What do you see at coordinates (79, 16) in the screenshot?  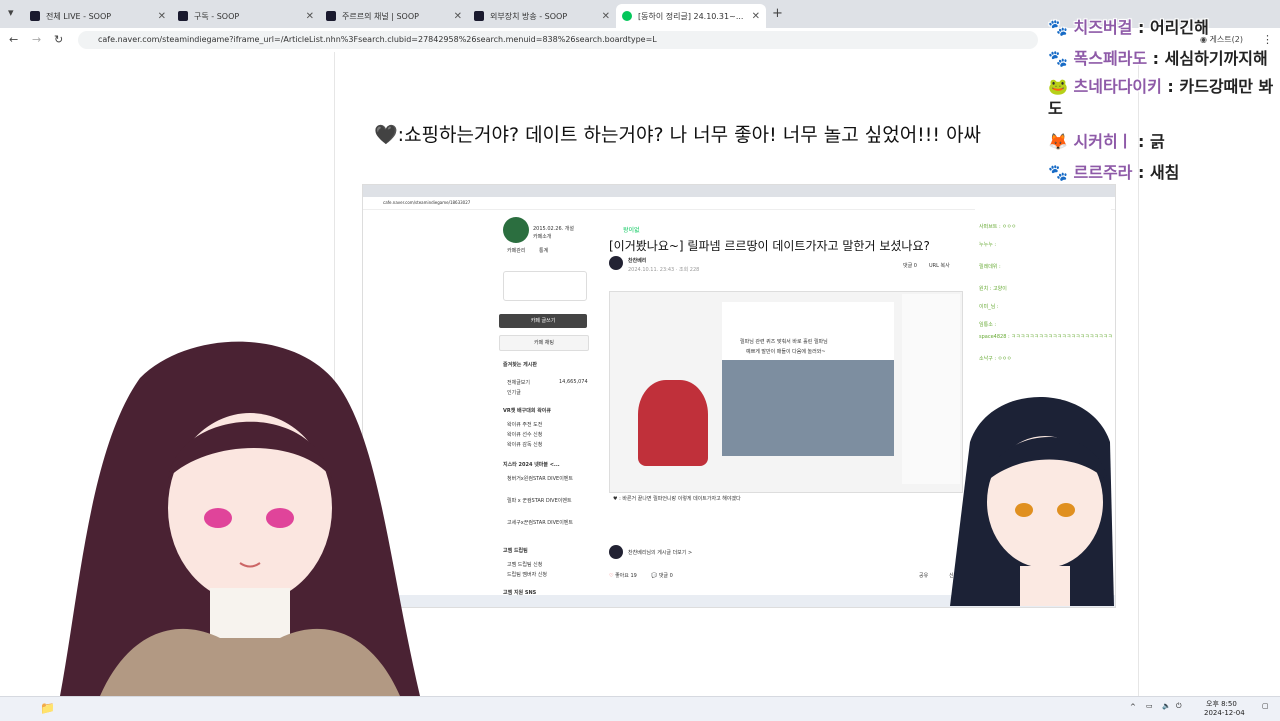 I see `tab-label: 전체 LIVE - SOOP` at bounding box center [79, 16].